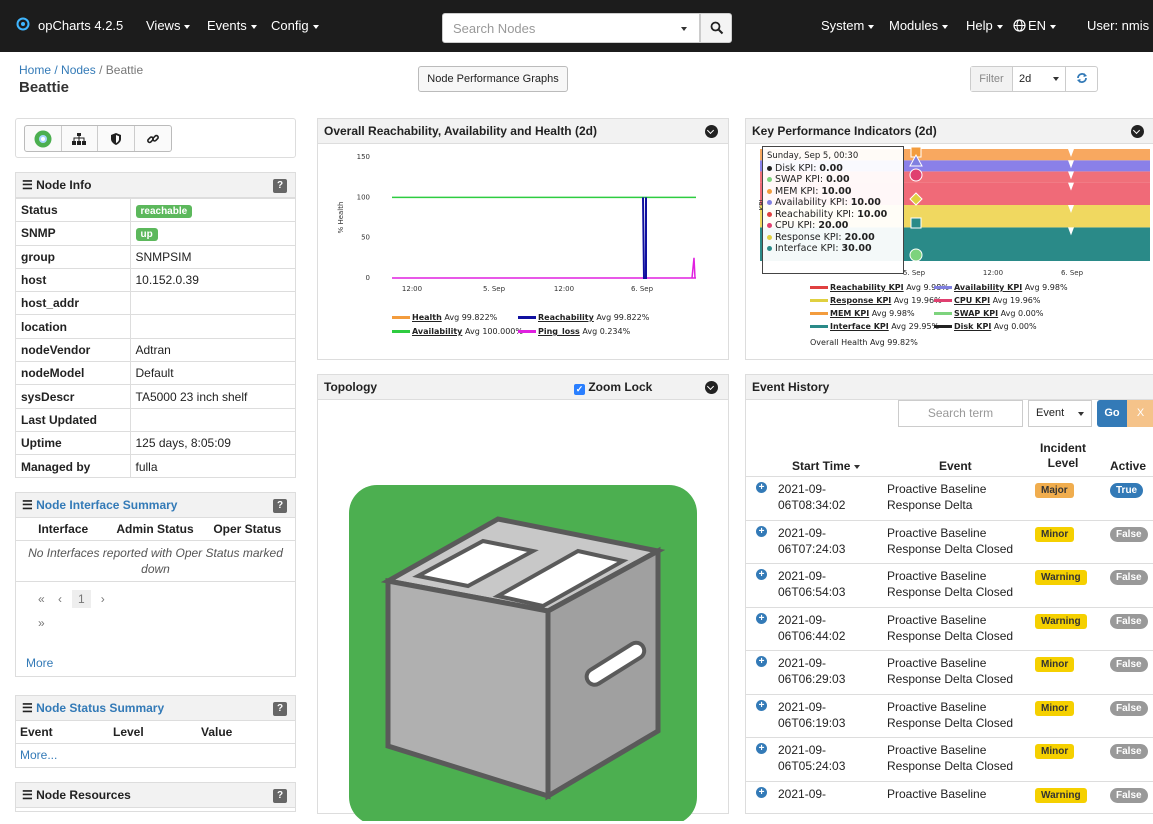 This screenshot has width=1153, height=824. I want to click on event-time: 06T07:24:03, so click(811, 549).